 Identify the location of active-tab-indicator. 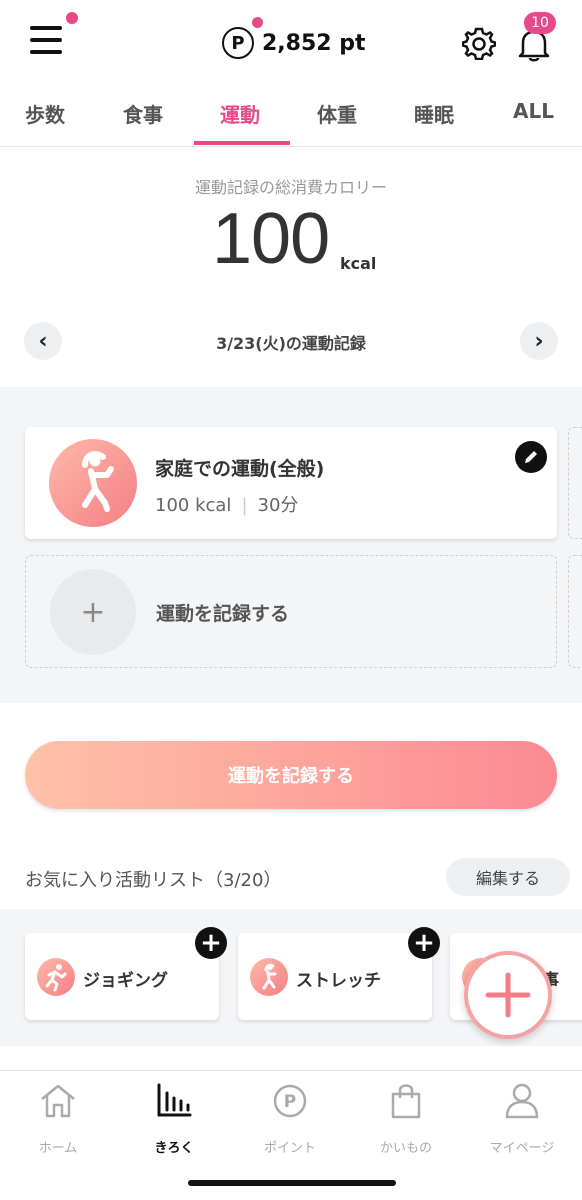
(242, 143).